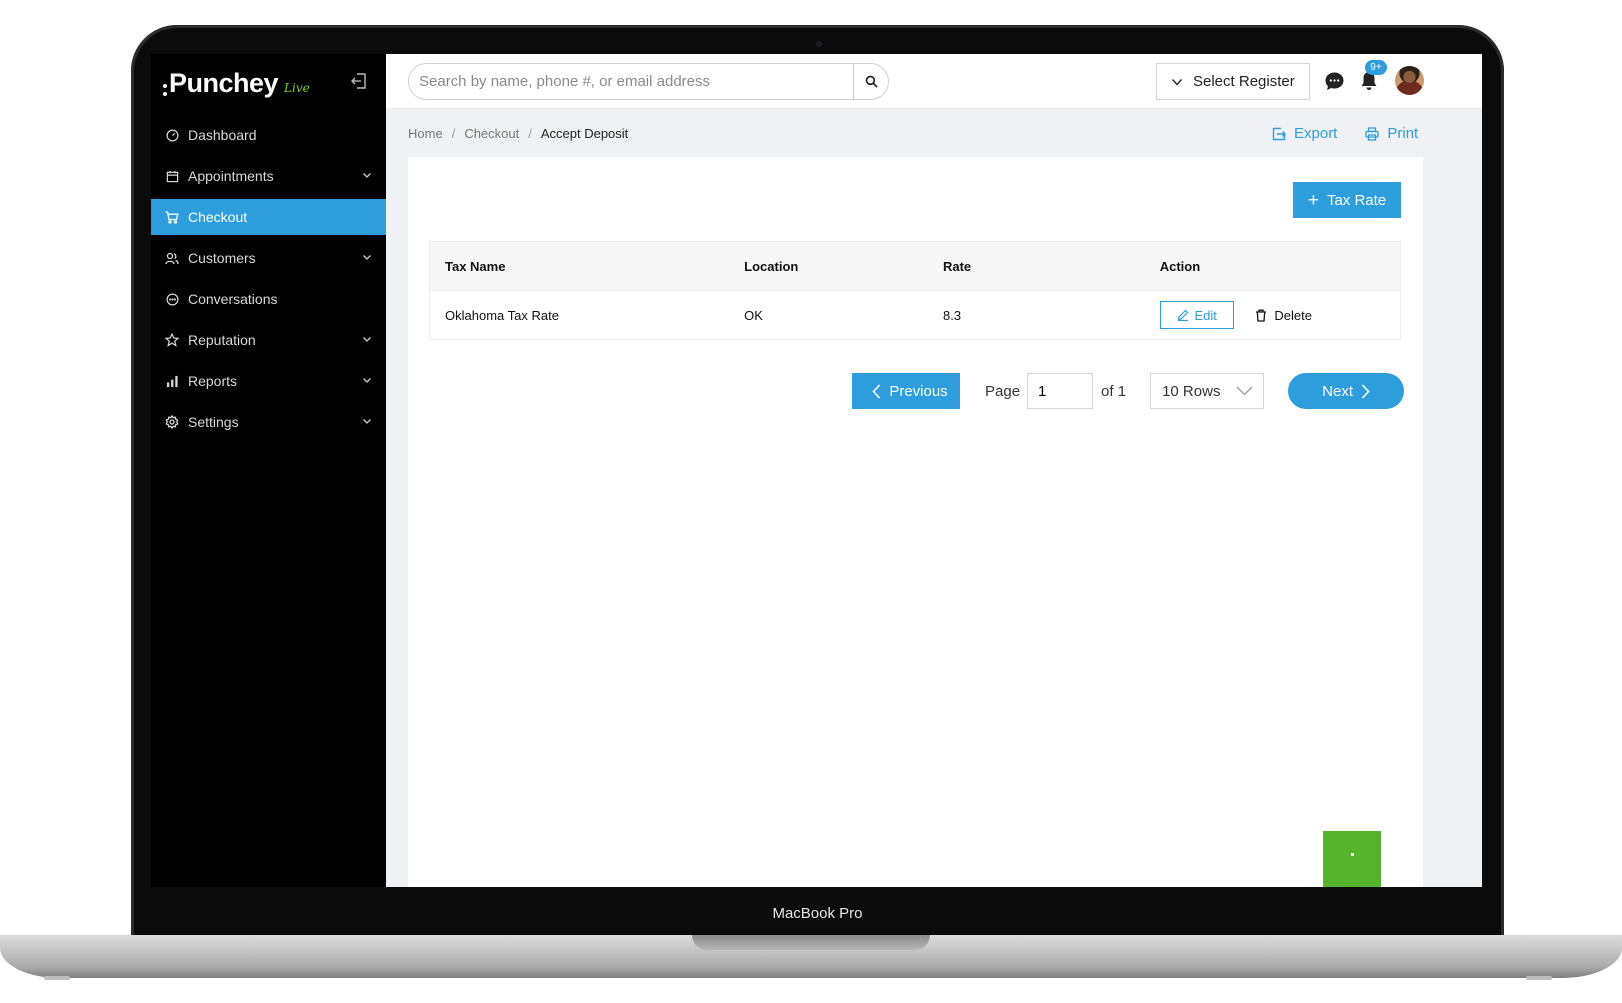 This screenshot has height=1003, width=1622. What do you see at coordinates (579, 266) in the screenshot?
I see `column-header-tax-name: Tax Name` at bounding box center [579, 266].